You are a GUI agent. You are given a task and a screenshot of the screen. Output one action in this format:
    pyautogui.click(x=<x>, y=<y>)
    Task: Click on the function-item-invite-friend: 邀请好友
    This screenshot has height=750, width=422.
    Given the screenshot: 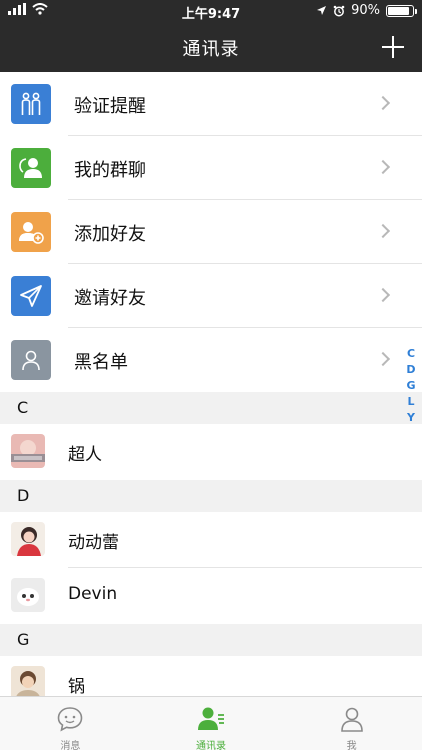 What is the action you would take?
    pyautogui.click(x=211, y=296)
    